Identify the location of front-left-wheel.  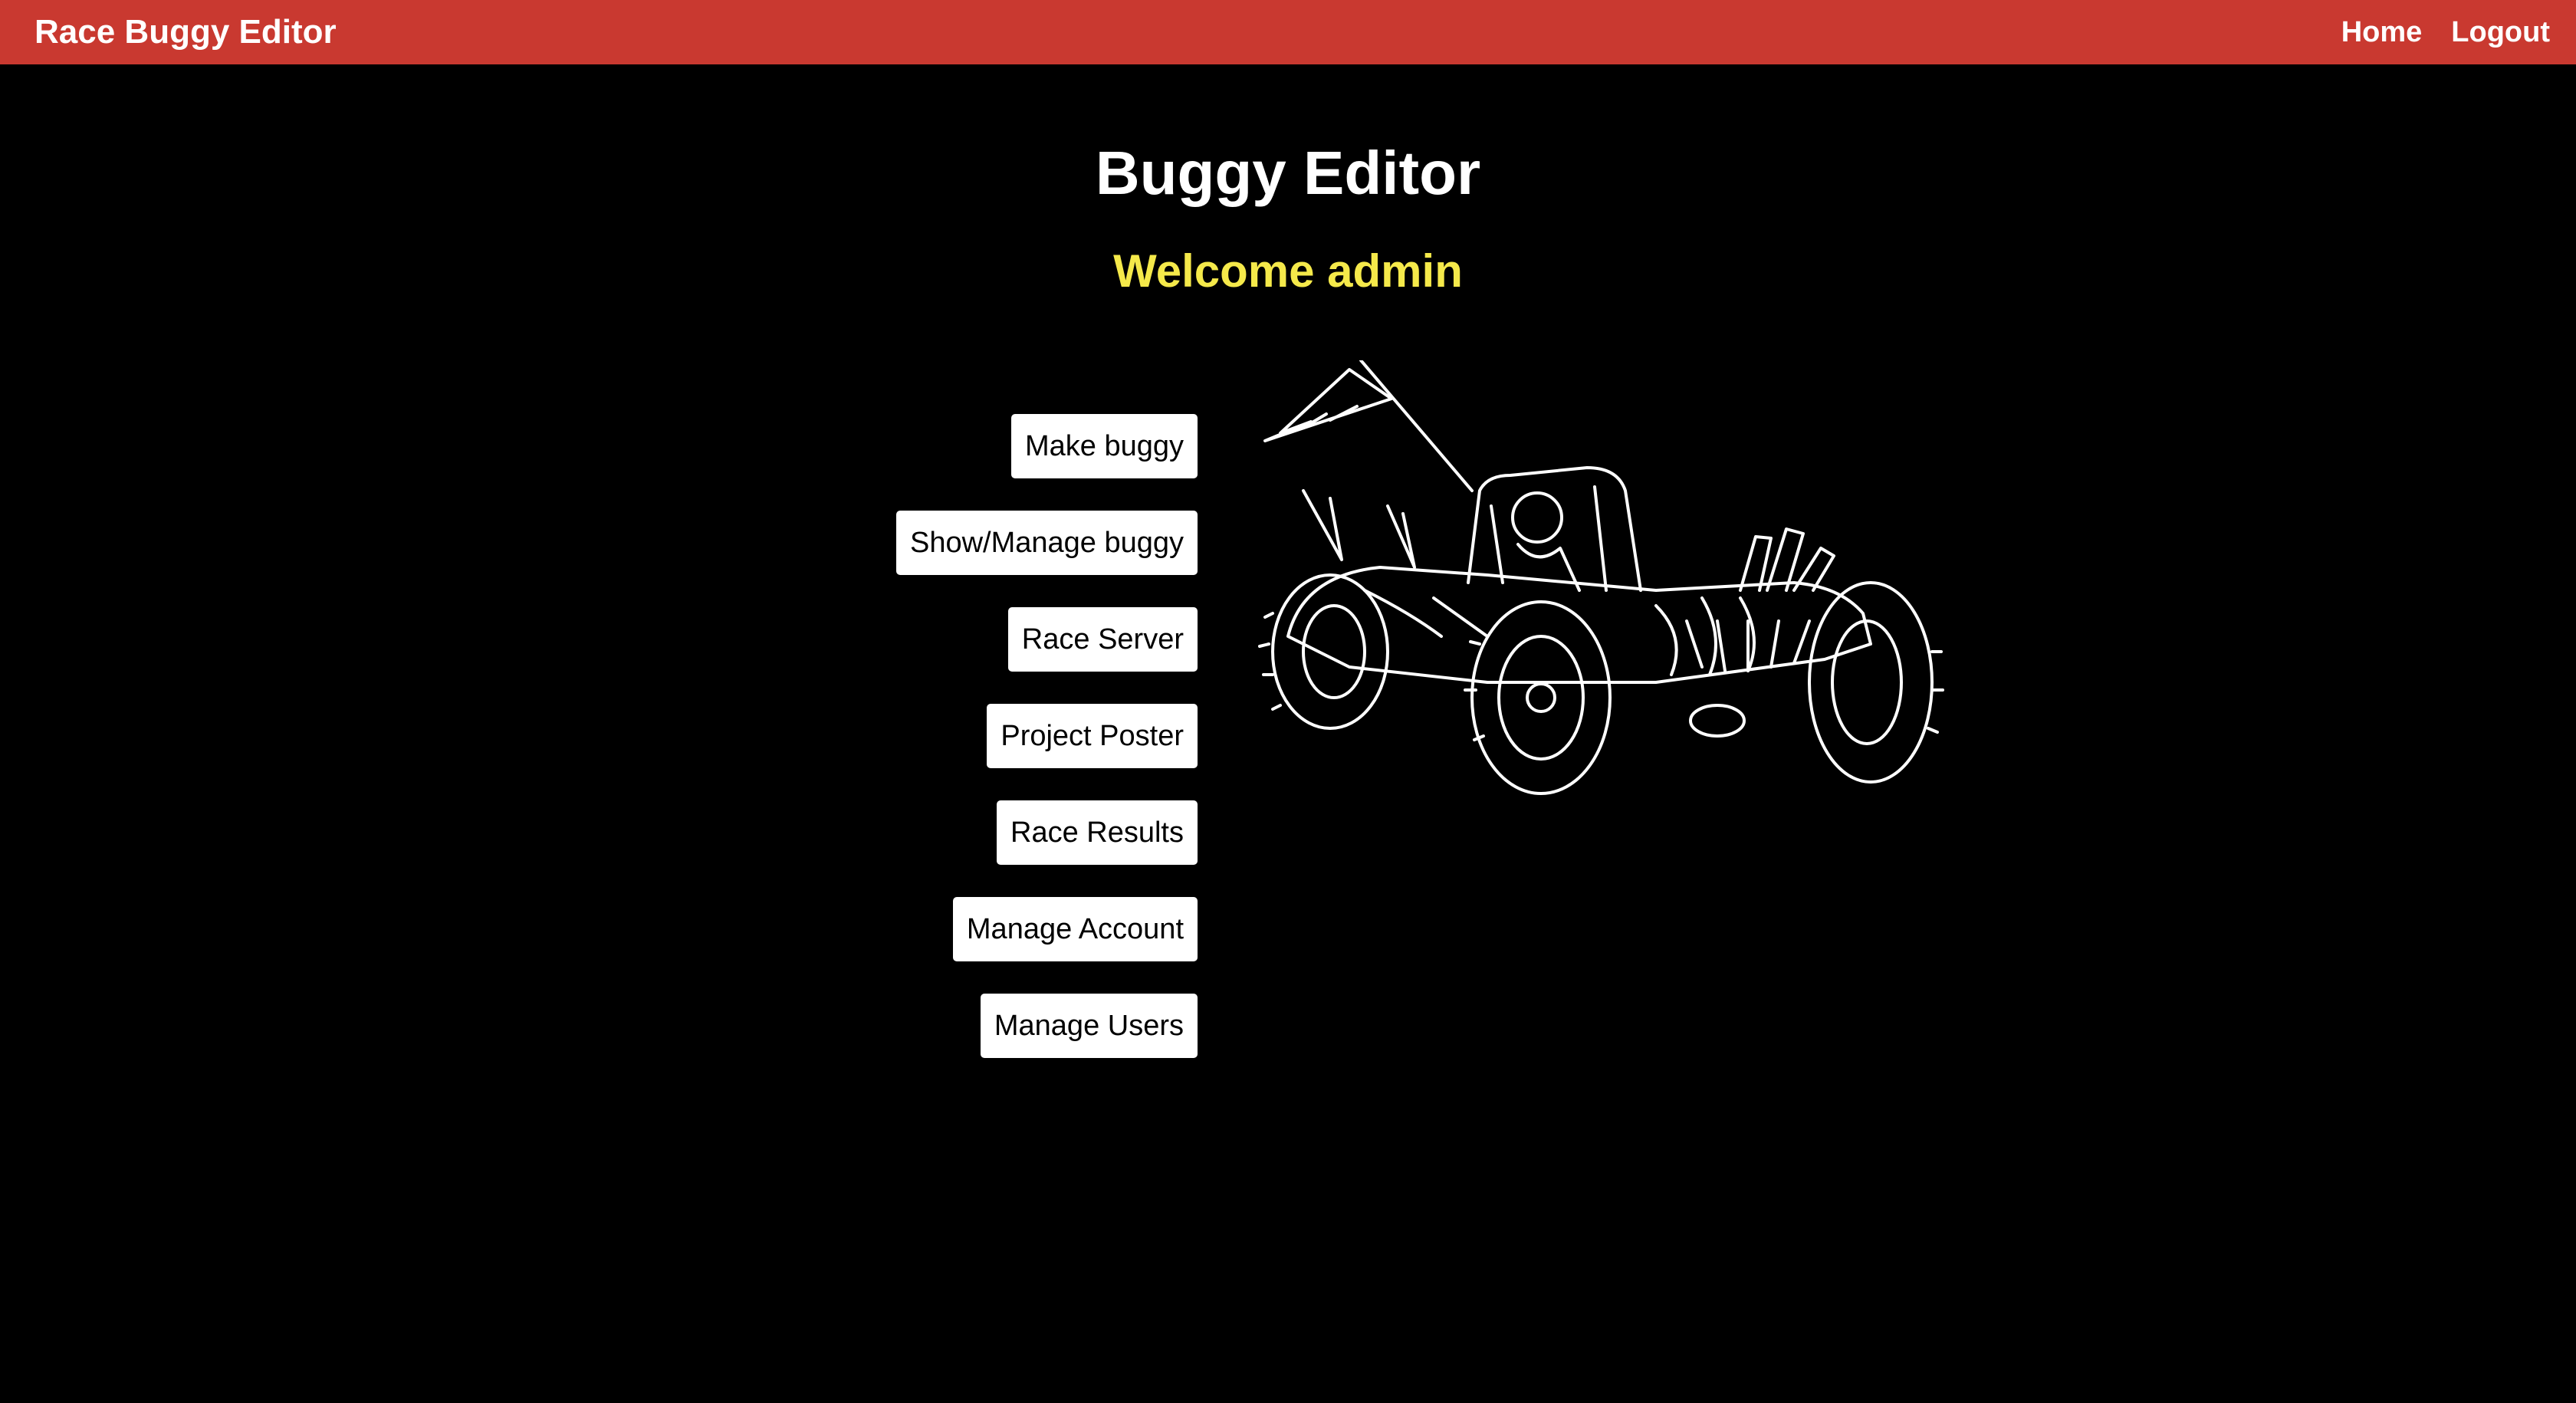
(1541, 698).